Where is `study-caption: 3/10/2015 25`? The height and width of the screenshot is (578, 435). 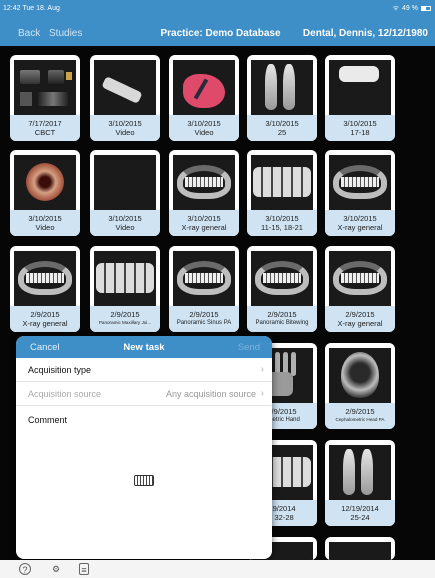 study-caption: 3/10/2015 25 is located at coordinates (282, 128).